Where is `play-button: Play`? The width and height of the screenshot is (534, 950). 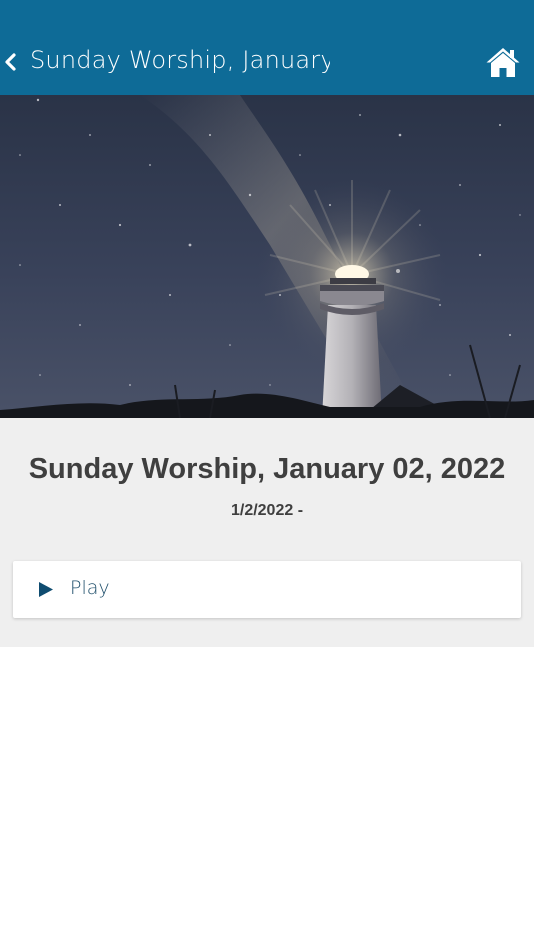
play-button: Play is located at coordinates (267, 589).